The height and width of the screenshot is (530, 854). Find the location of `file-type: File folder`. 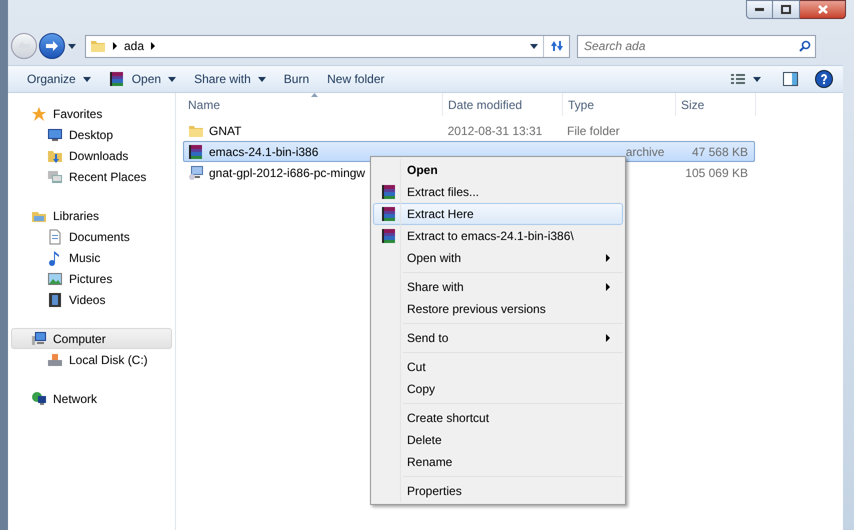

file-type: File folder is located at coordinates (593, 131).